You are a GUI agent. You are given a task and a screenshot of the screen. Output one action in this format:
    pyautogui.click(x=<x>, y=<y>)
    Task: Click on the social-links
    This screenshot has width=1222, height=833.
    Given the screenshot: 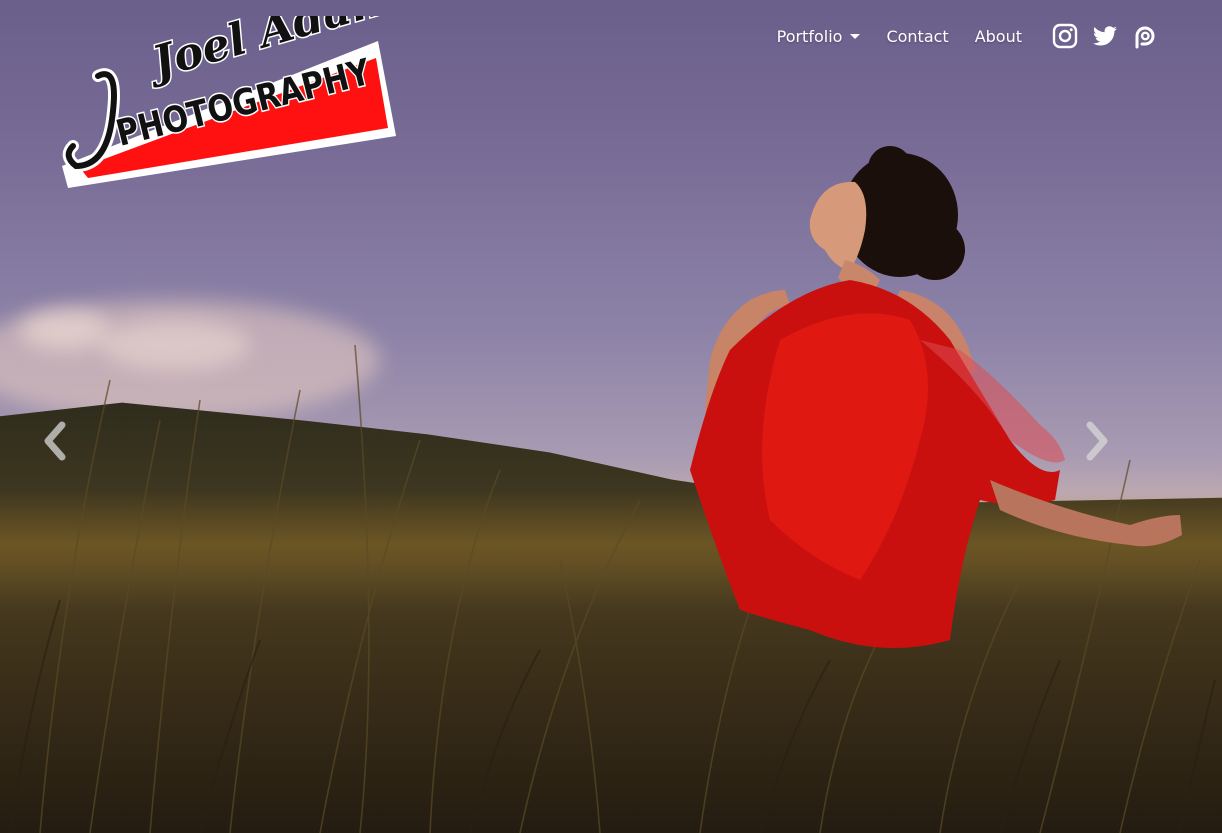 What is the action you would take?
    pyautogui.click(x=1105, y=36)
    